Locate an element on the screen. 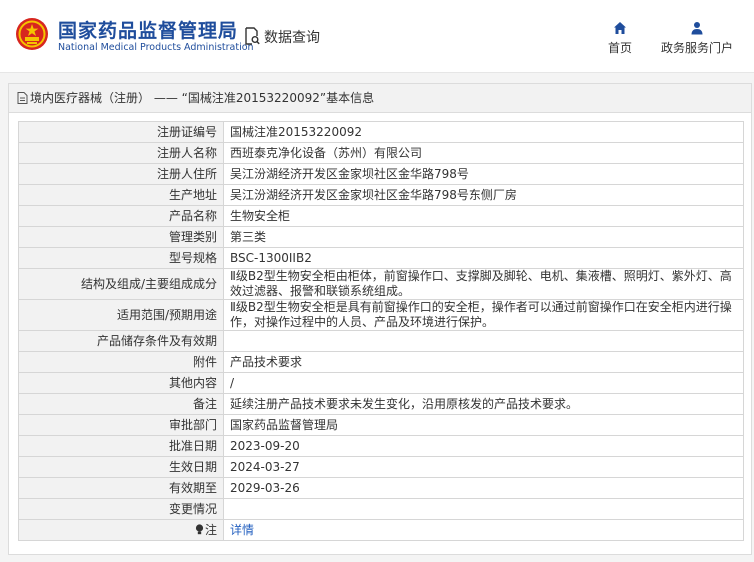  note-label: 注 is located at coordinates (210, 529).